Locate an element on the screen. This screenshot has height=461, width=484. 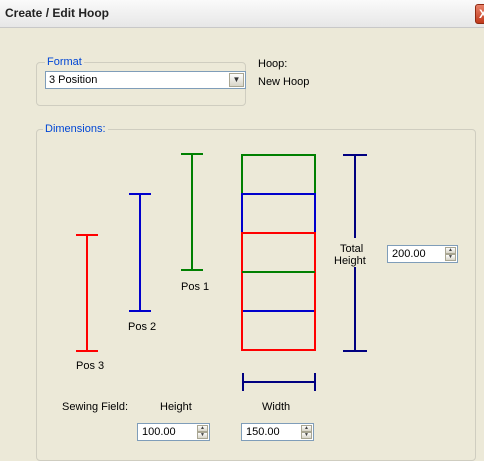
total-height-label-line-1: Total is located at coordinates (352, 249).